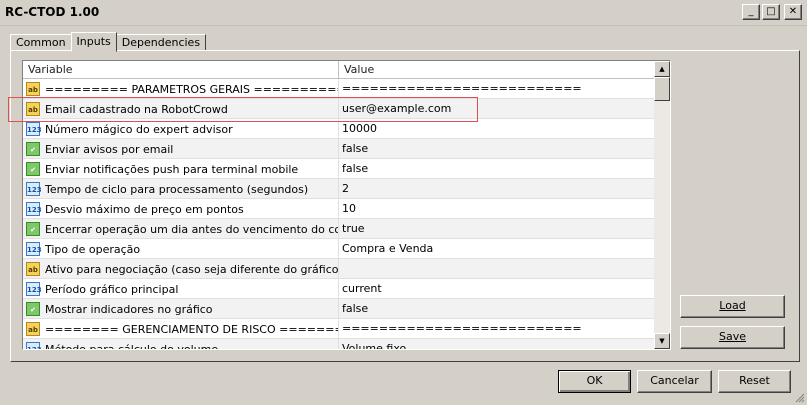 The image size is (807, 405). I want to click on variable-cell: 123 Período gráfico principal, so click(181, 289).